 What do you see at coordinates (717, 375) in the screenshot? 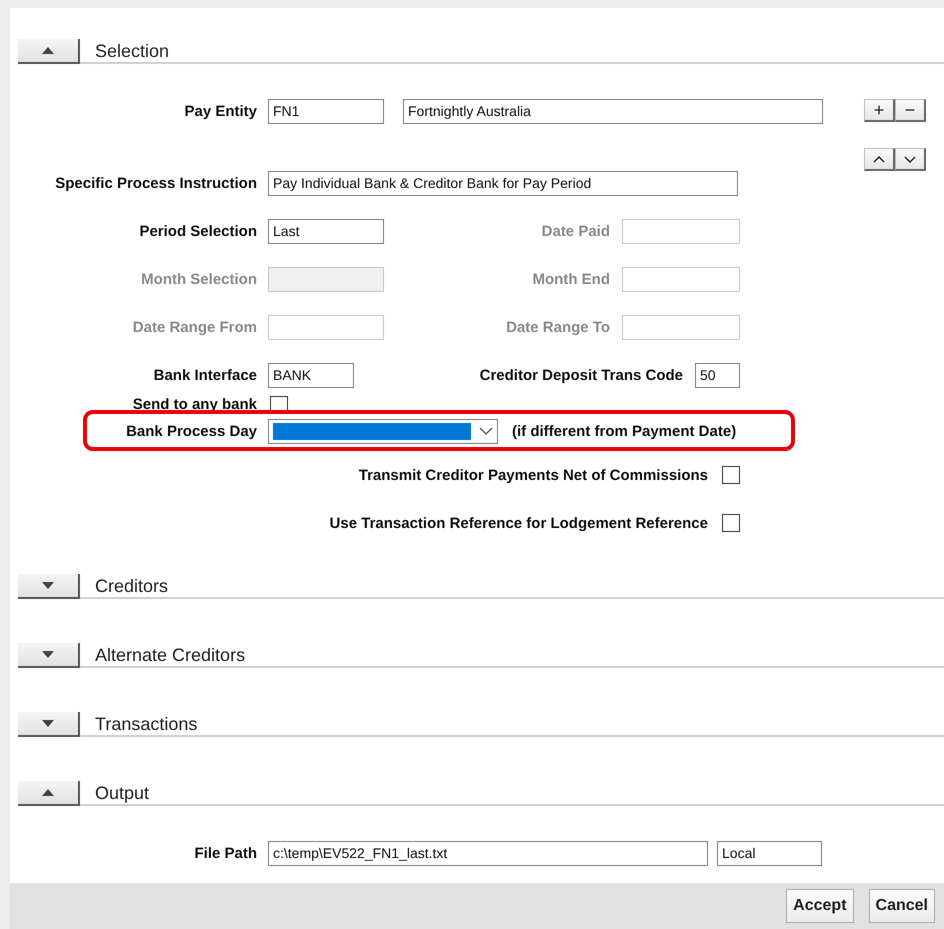
I see `text-field: 50` at bounding box center [717, 375].